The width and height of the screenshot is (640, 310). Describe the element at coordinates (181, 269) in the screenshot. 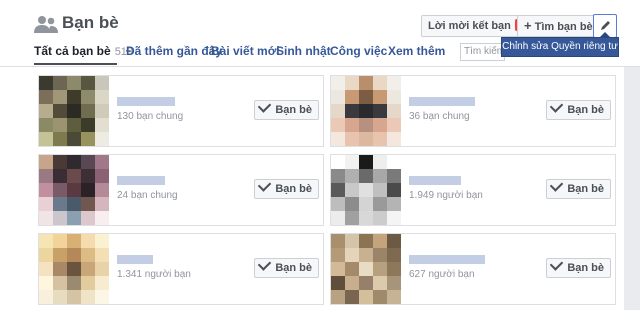

I see `friend-card: 1.341 người bạn Bạn bè` at that location.